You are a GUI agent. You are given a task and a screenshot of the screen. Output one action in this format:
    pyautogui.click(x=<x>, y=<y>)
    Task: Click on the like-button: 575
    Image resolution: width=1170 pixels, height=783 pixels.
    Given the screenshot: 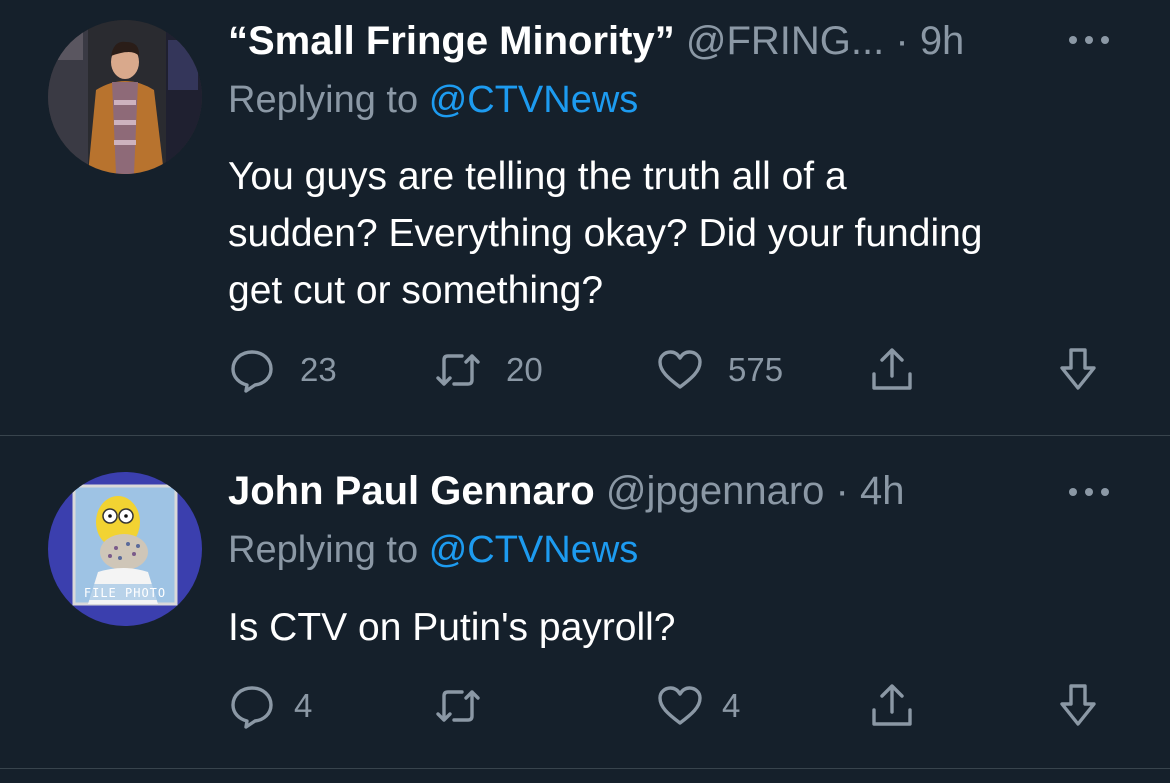 What is the action you would take?
    pyautogui.click(x=719, y=370)
    